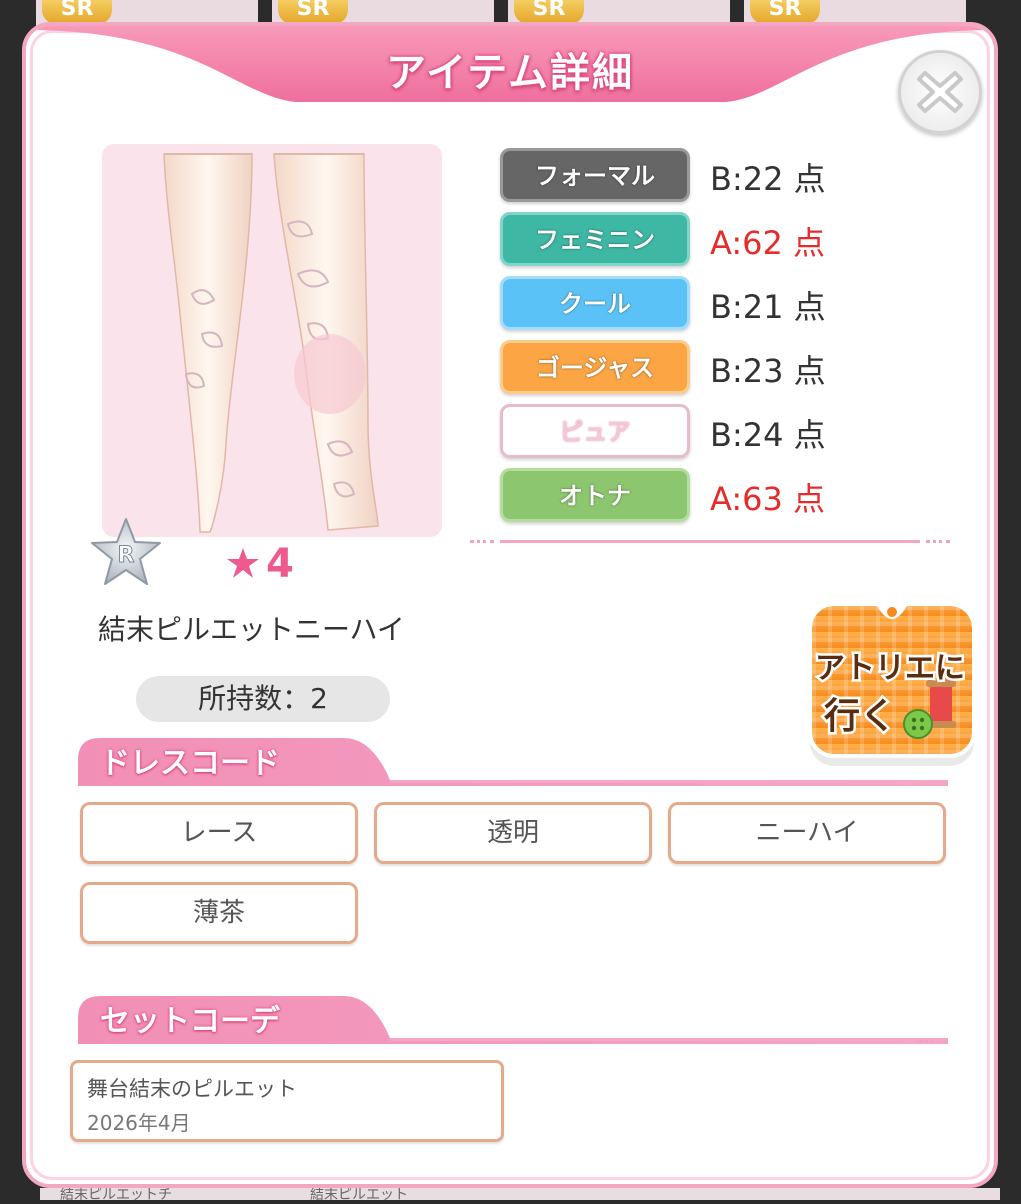 The width and height of the screenshot is (1021, 1204). What do you see at coordinates (747, 307) in the screenshot?
I see `stat-score: B:21` at bounding box center [747, 307].